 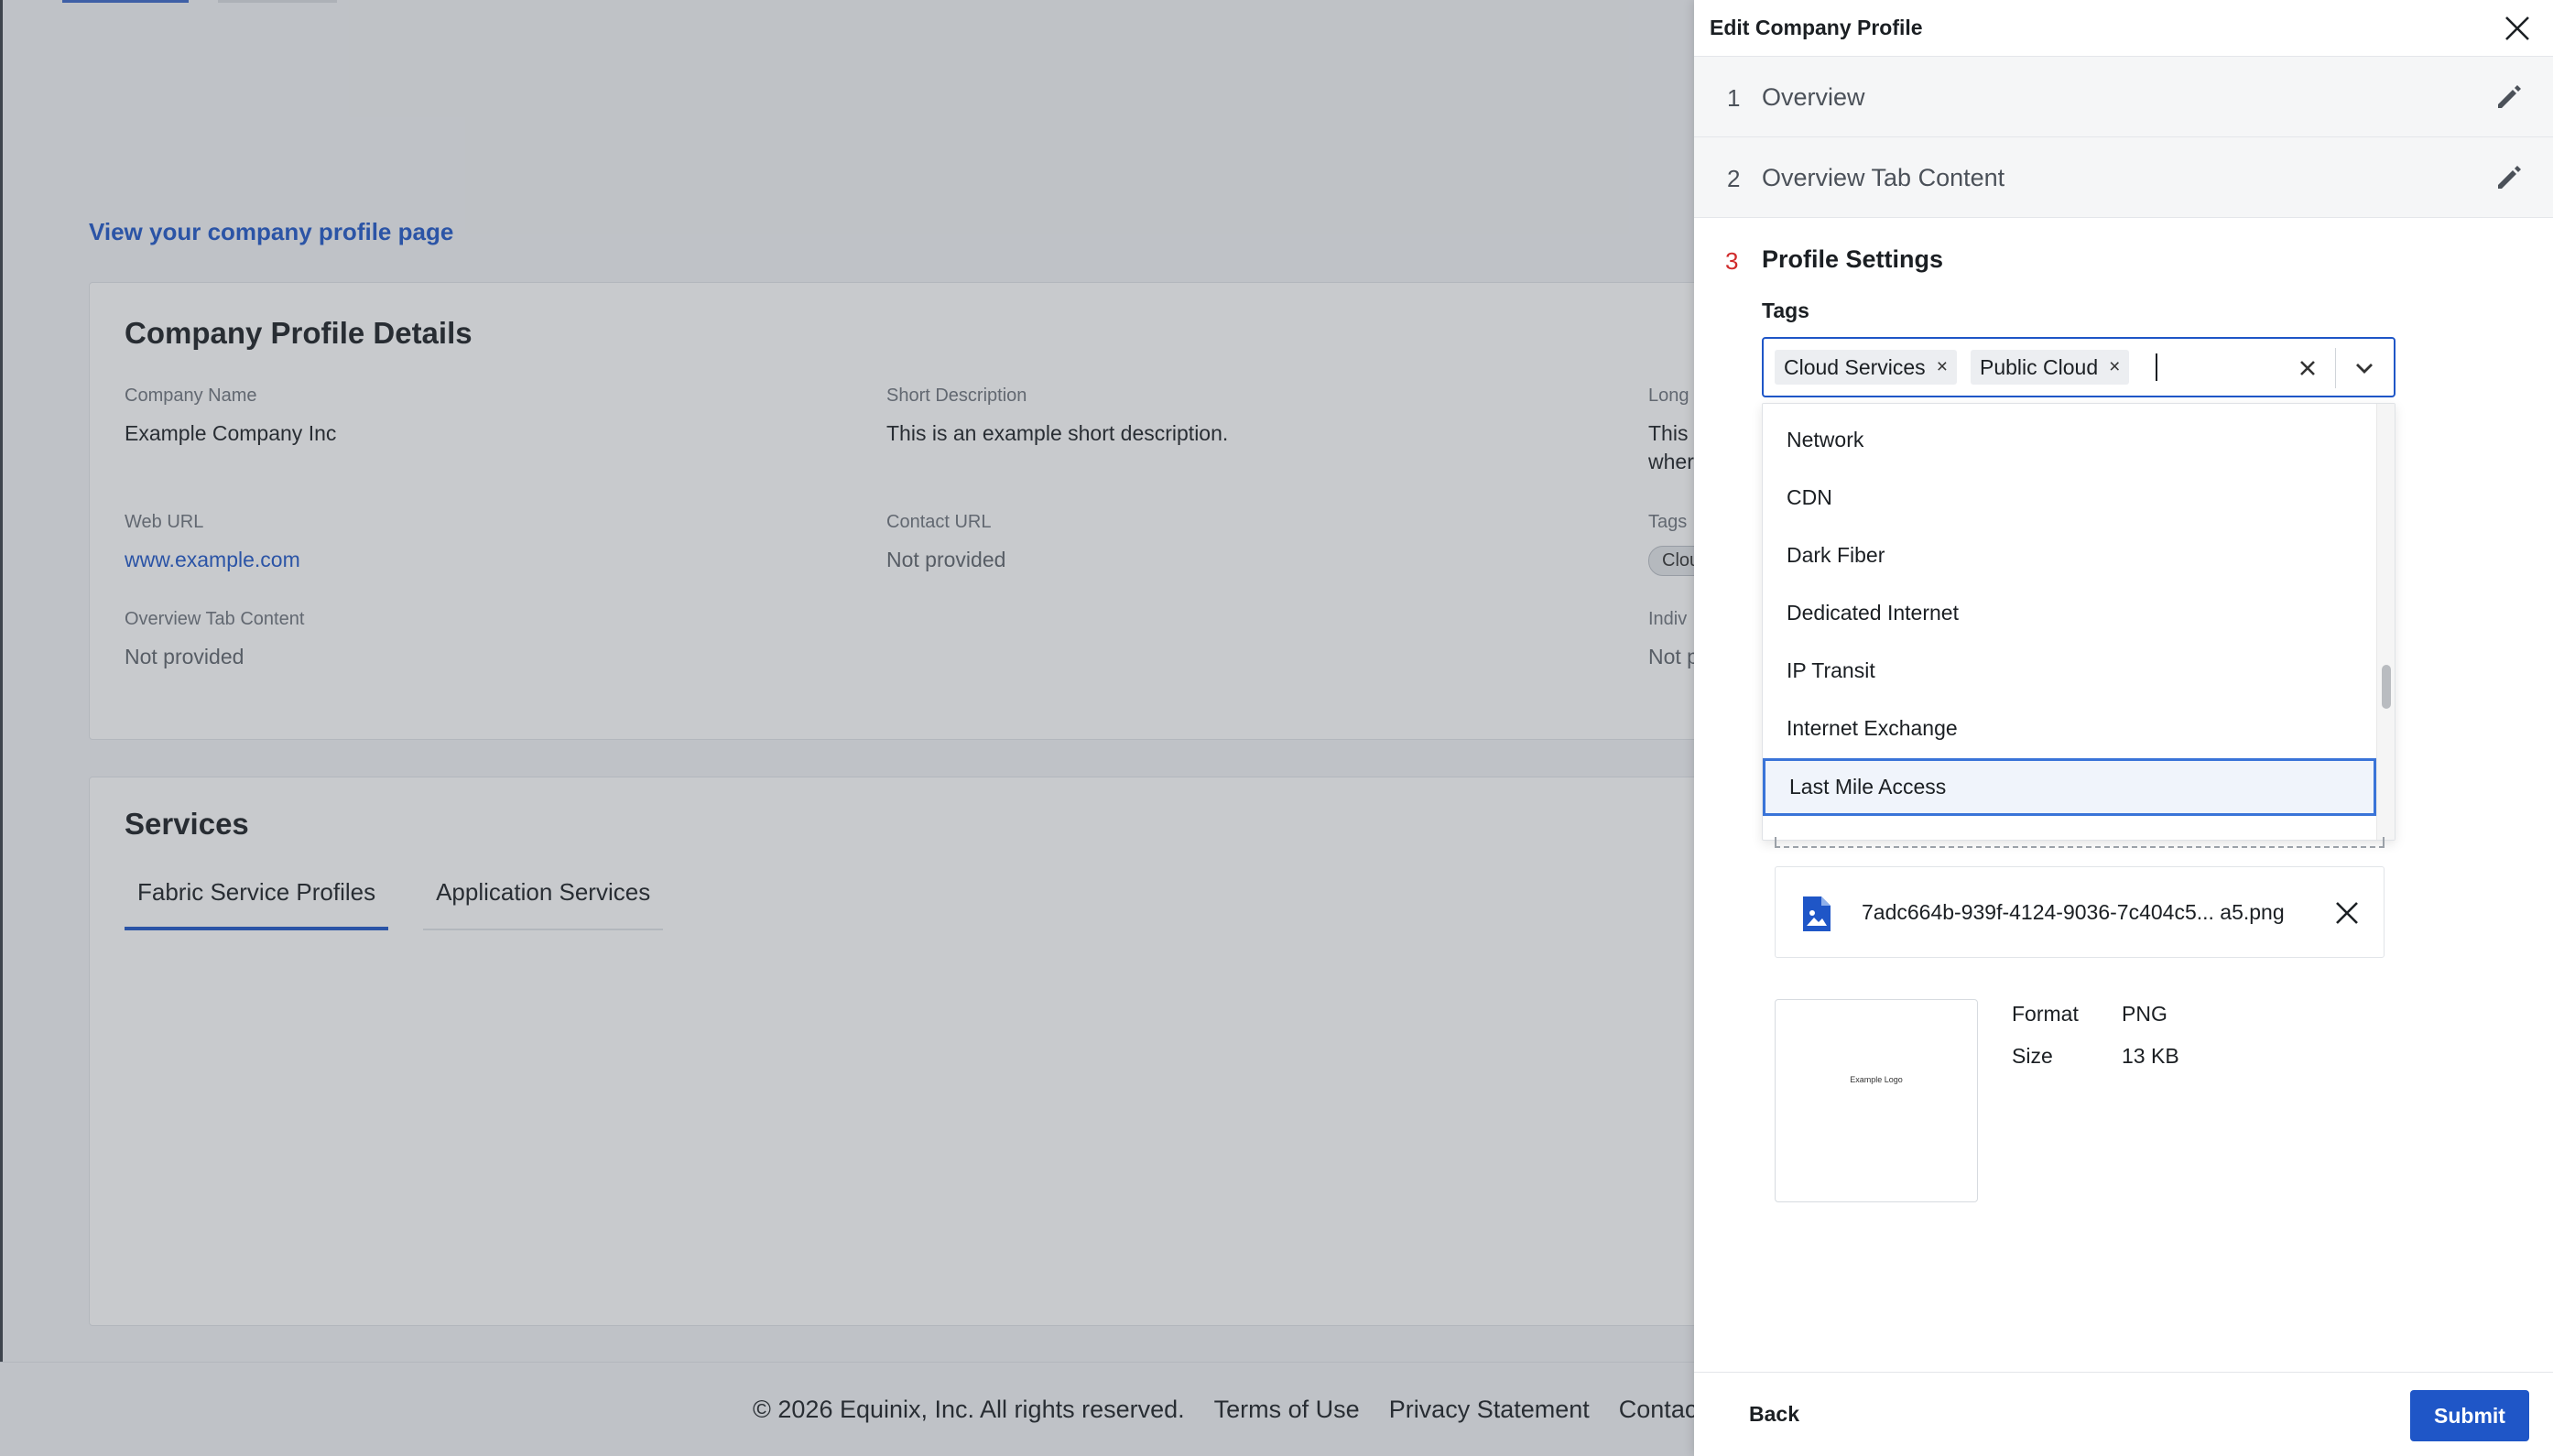 I want to click on drawer-footer: Back Submit, so click(x=2123, y=1414).